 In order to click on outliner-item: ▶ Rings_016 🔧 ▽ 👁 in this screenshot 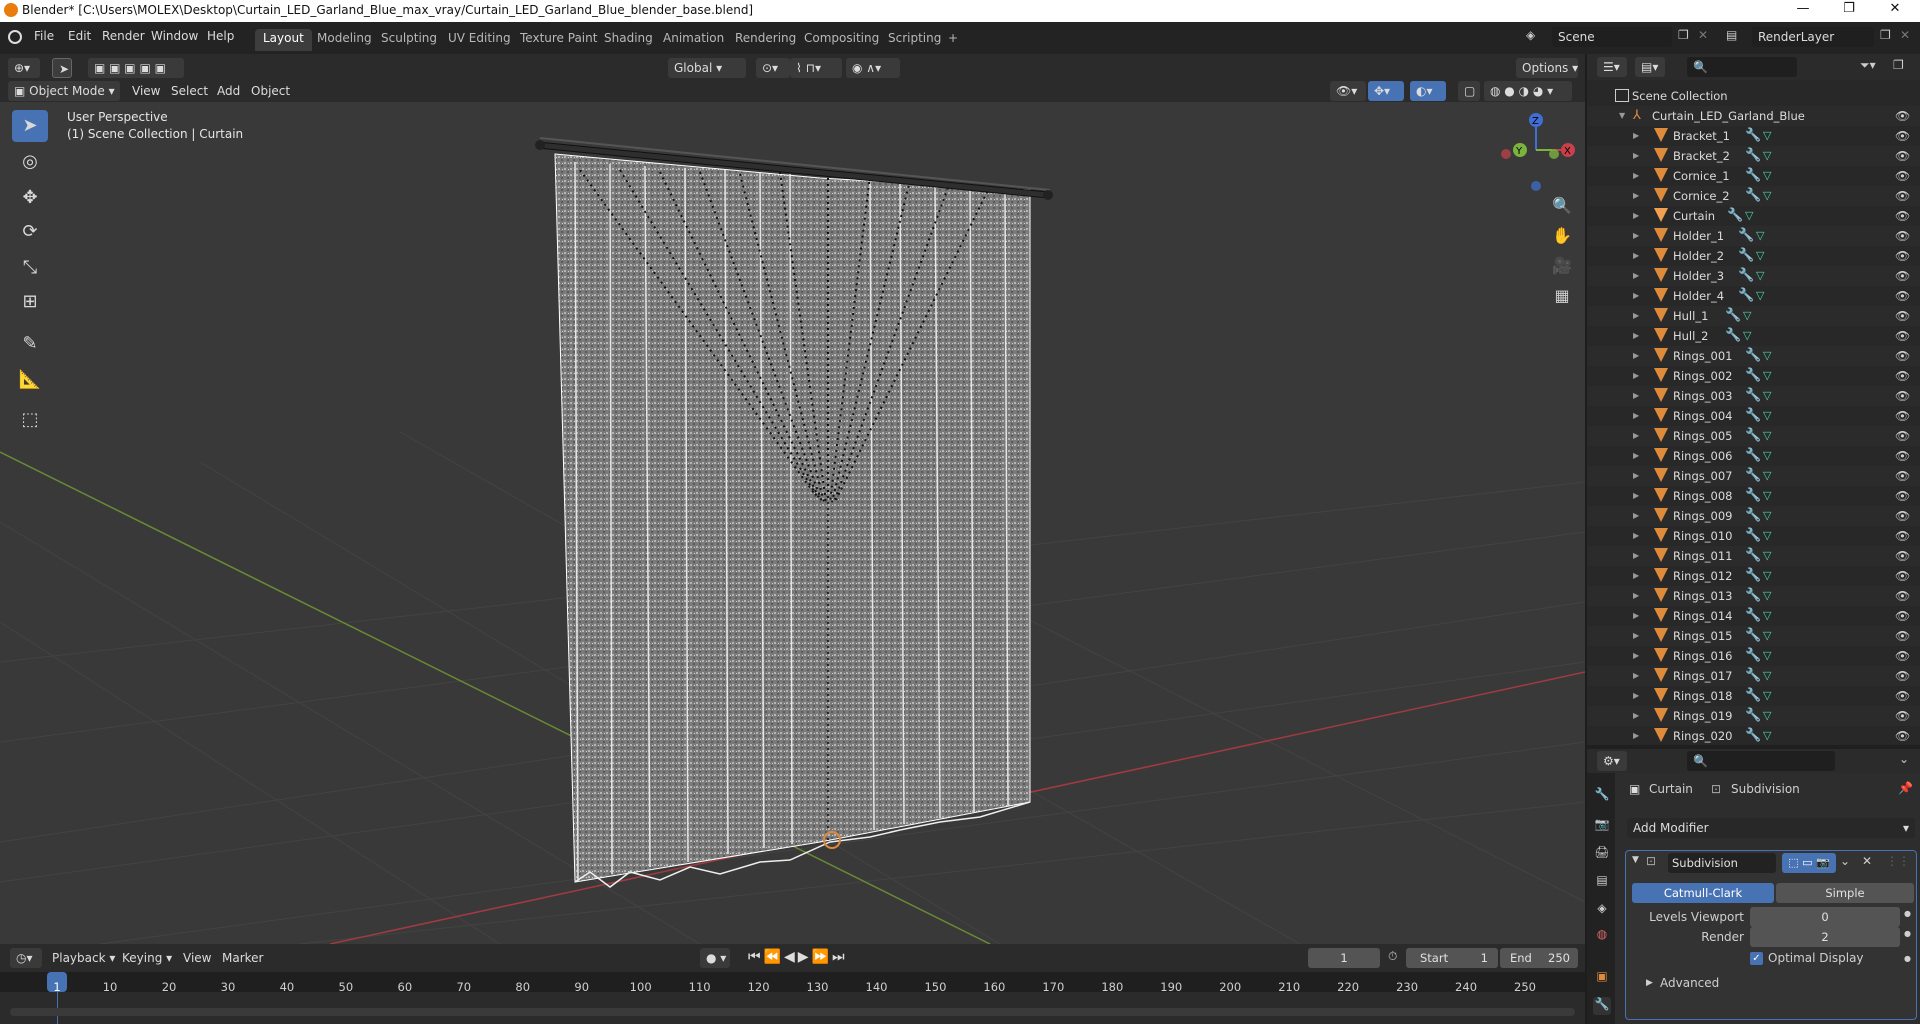, I will do `click(1753, 656)`.